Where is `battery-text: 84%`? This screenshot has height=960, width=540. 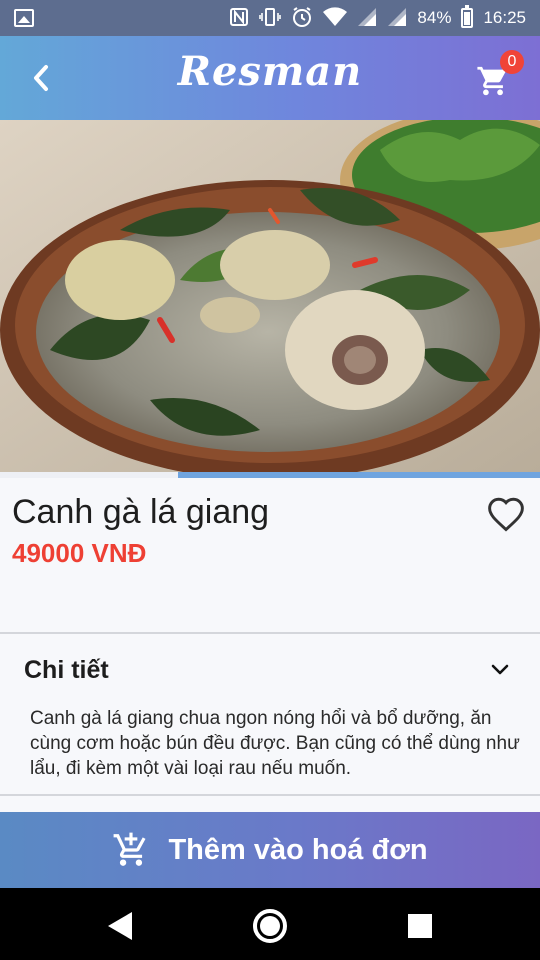
battery-text: 84% is located at coordinates (434, 17).